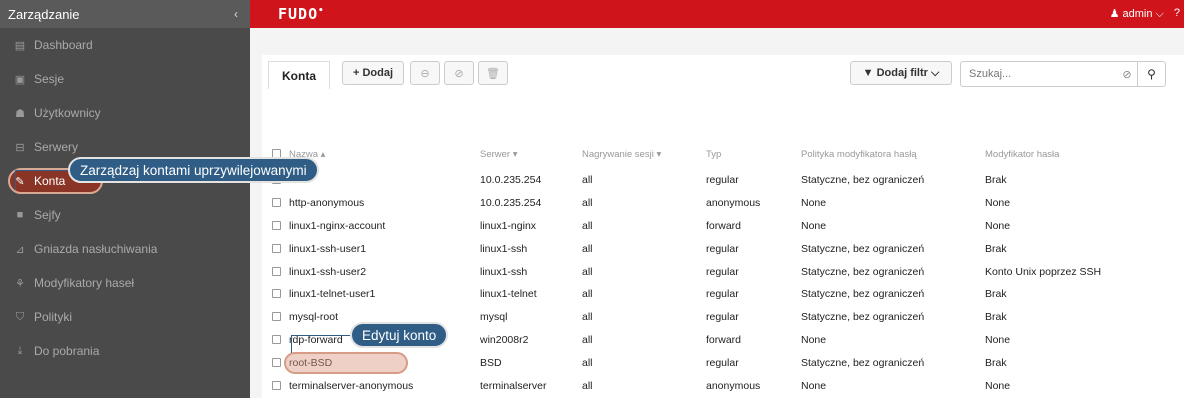 Image resolution: width=1184 pixels, height=398 pixels. I want to click on sidebar-item-label: Użytkownicy, so click(67, 113).